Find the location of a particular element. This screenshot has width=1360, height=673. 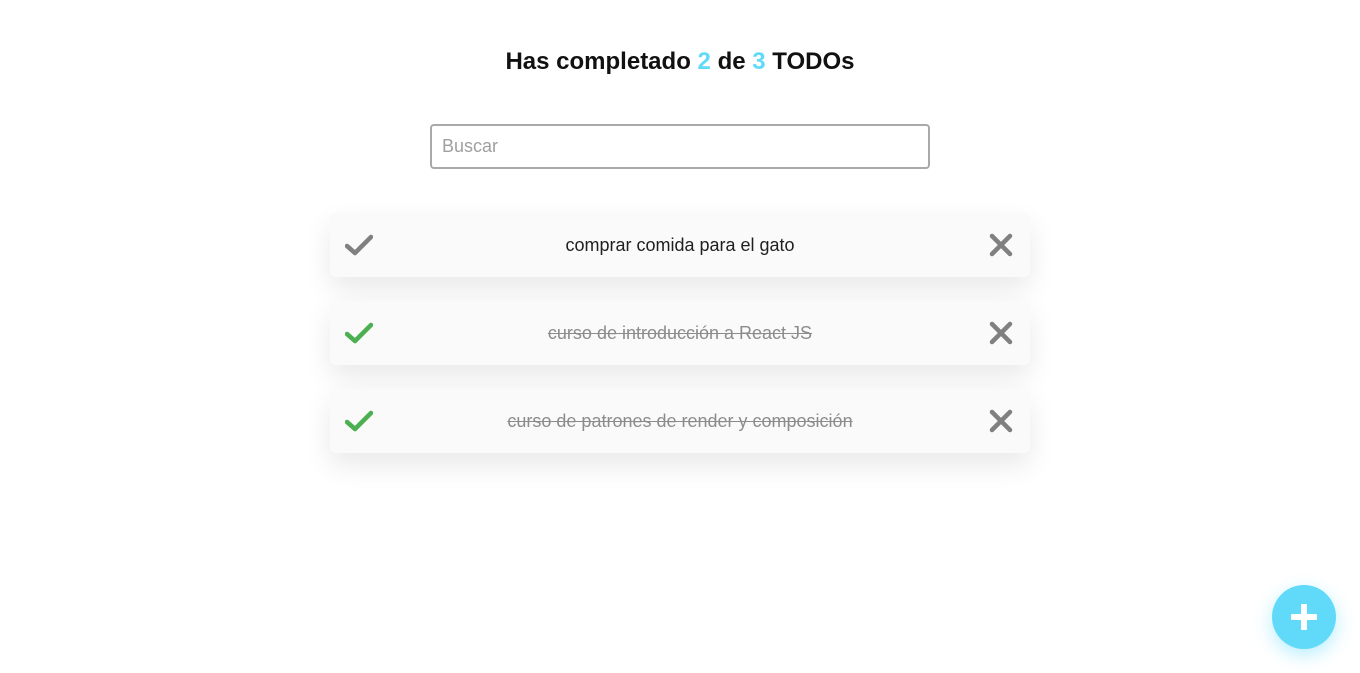

completed-count: 2 is located at coordinates (704, 61).